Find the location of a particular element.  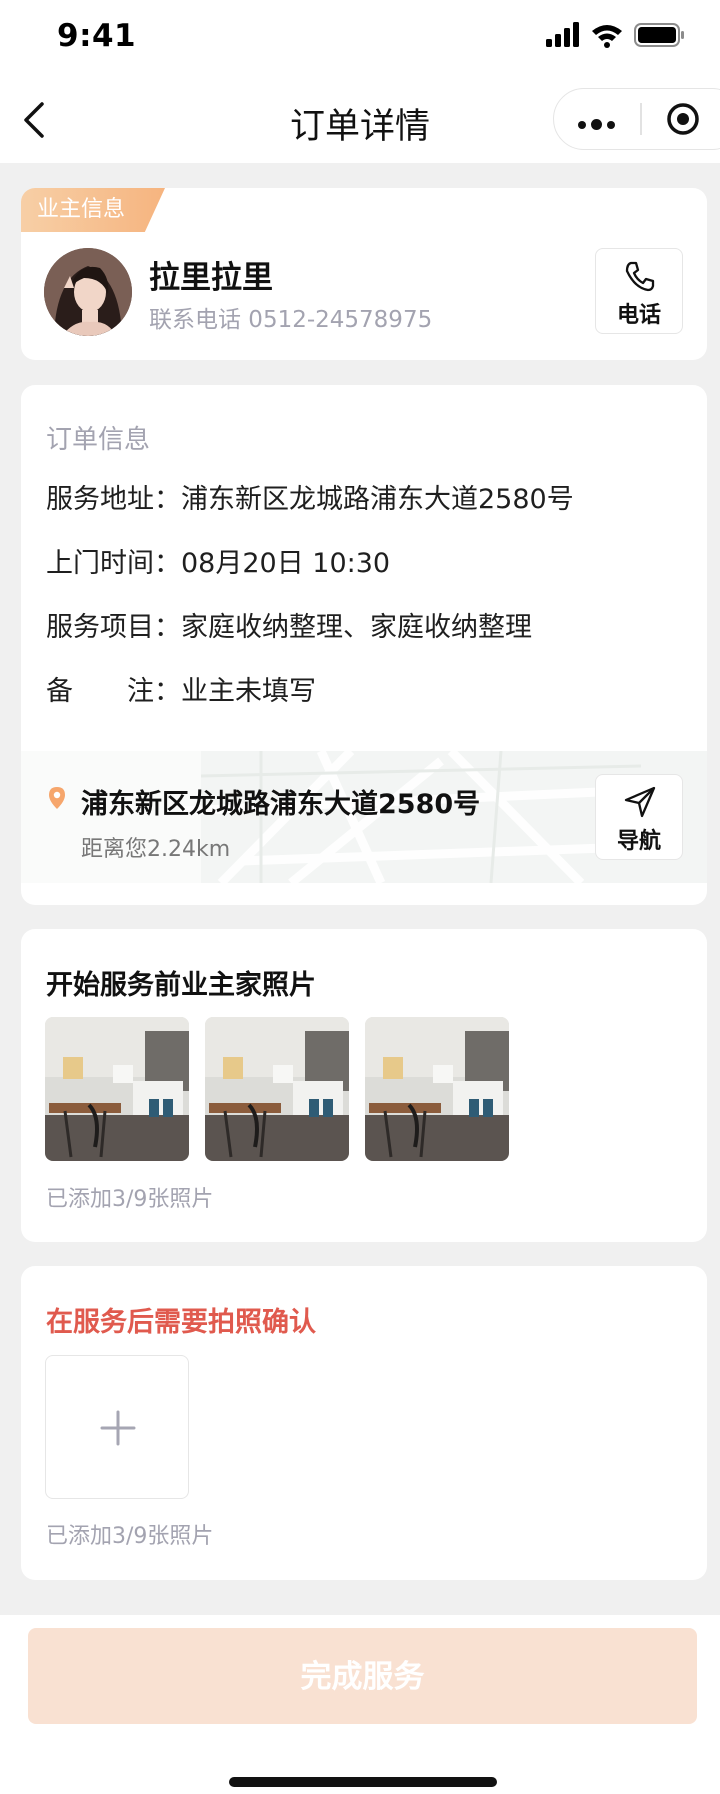

plus-icon is located at coordinates (118, 1428).